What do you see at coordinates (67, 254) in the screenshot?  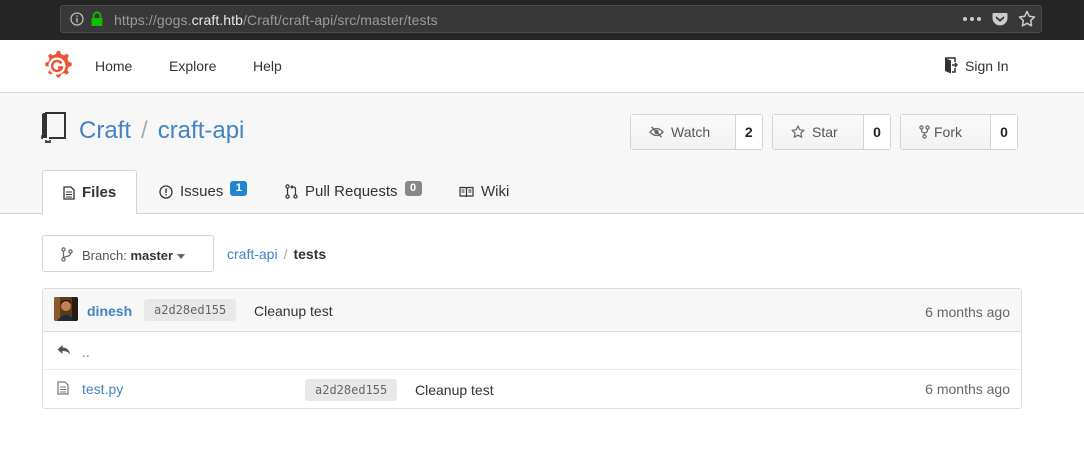 I see `git-branch-icon` at bounding box center [67, 254].